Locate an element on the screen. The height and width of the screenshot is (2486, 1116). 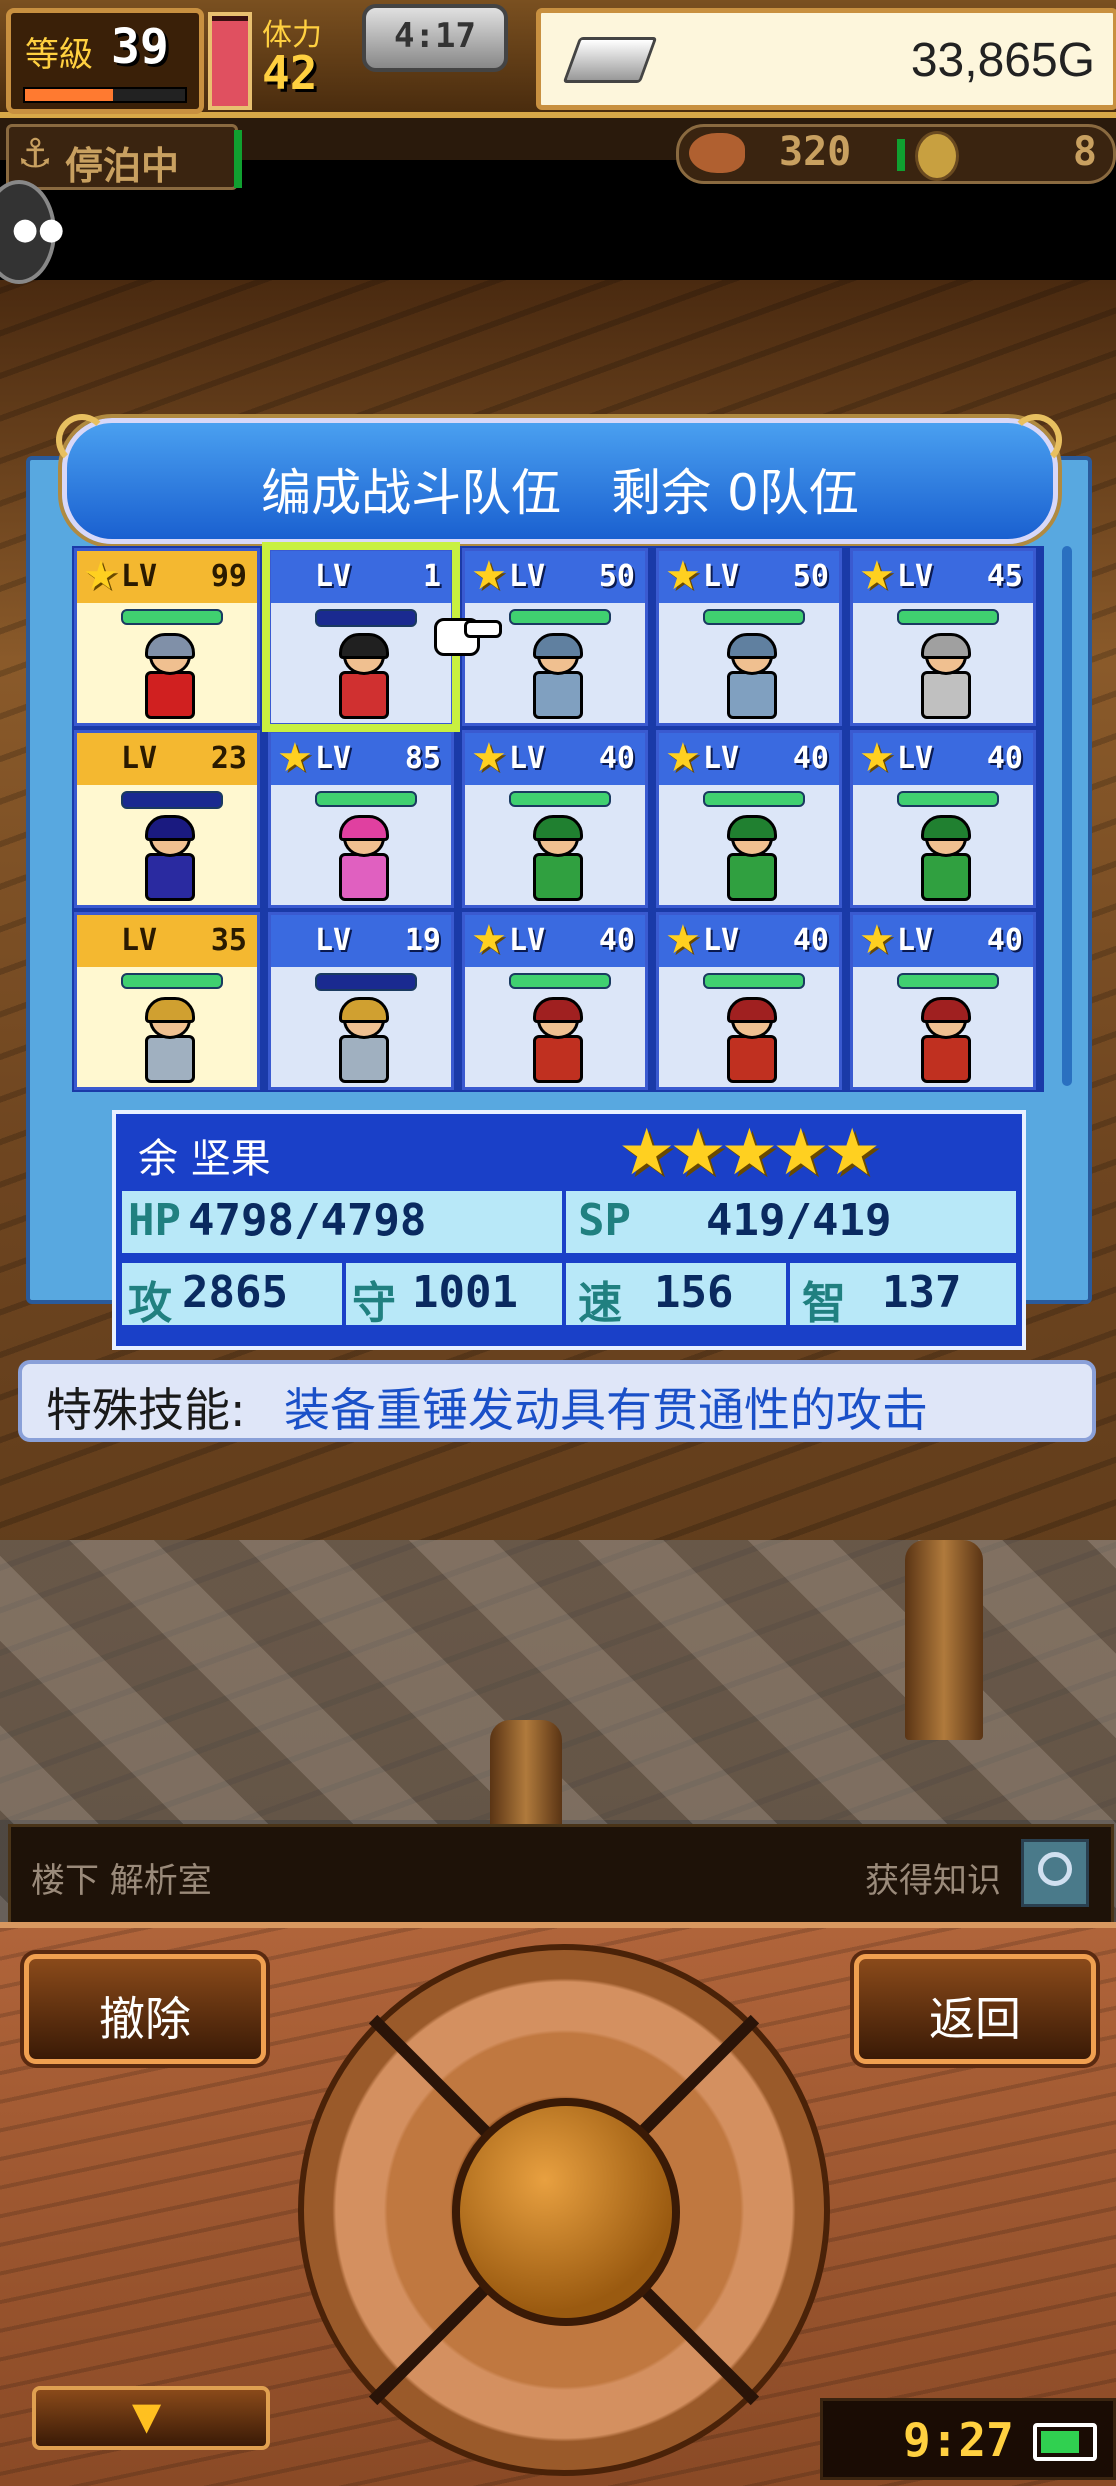
silver-bar-icon is located at coordinates (610, 60).